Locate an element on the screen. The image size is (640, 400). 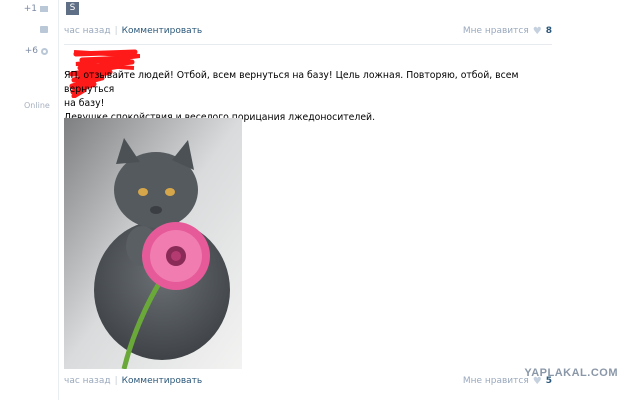
prev-post-time: час назад is located at coordinates (87, 31).